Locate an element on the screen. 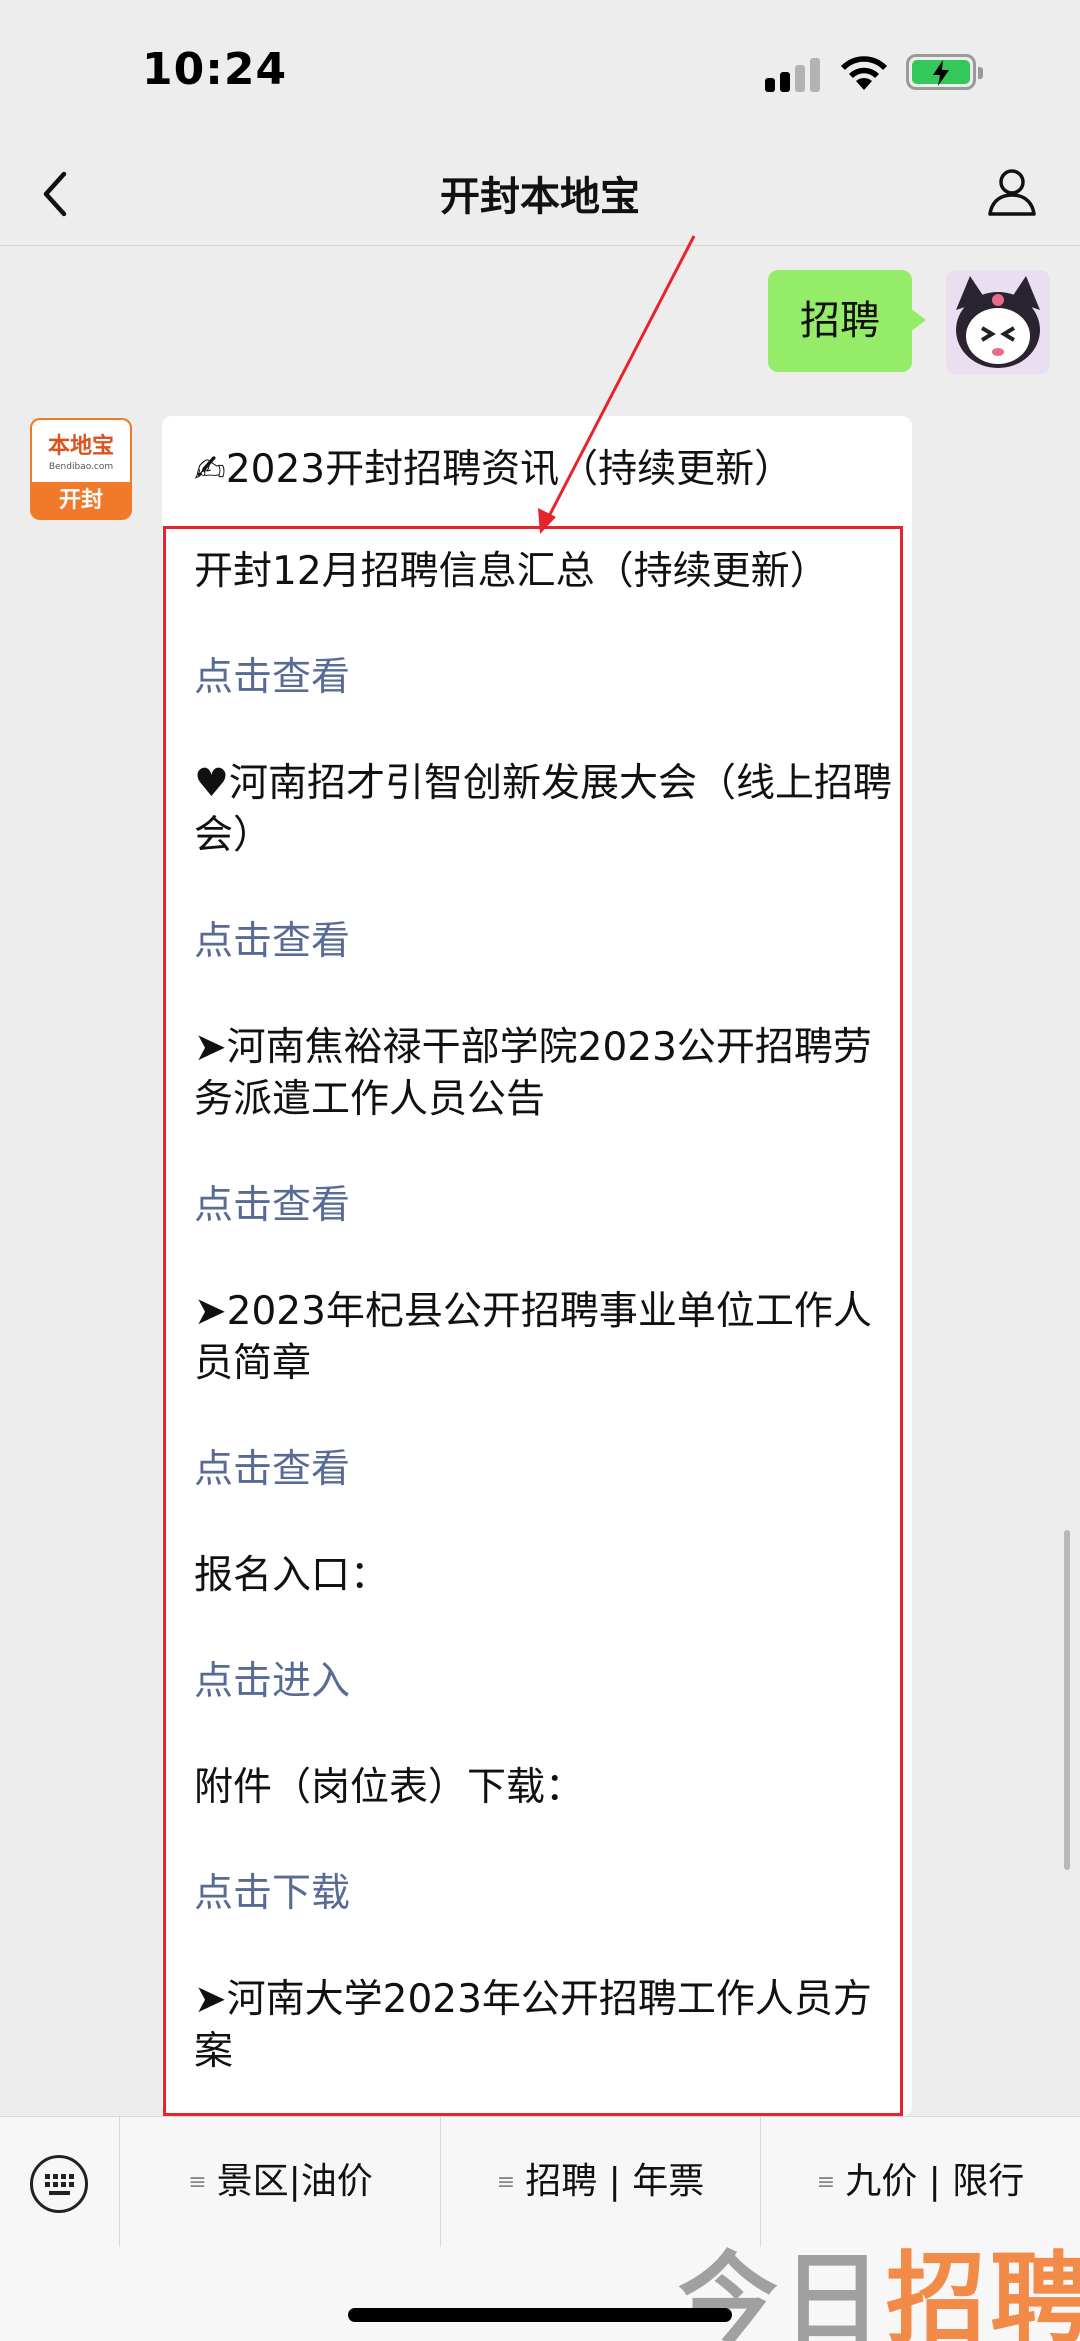 Image resolution: width=1080 pixels, height=2341 pixels. status-bar: 10:24 is located at coordinates (540, 70).